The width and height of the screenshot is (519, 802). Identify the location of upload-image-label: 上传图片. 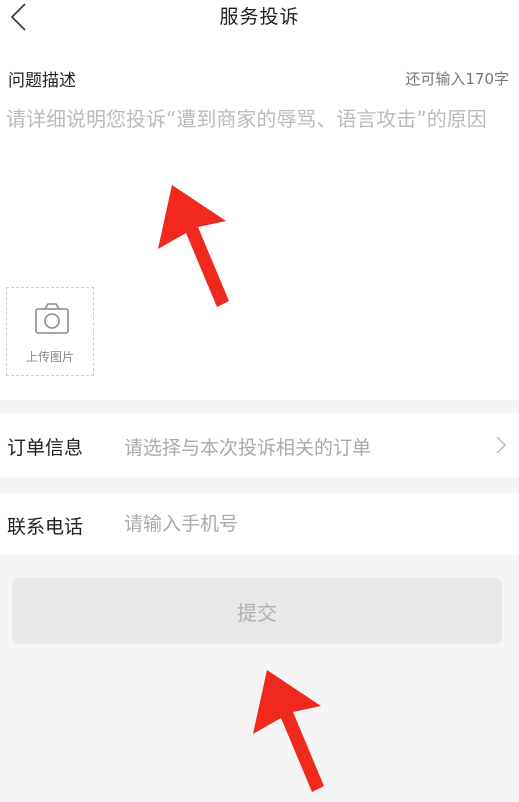
(49, 357).